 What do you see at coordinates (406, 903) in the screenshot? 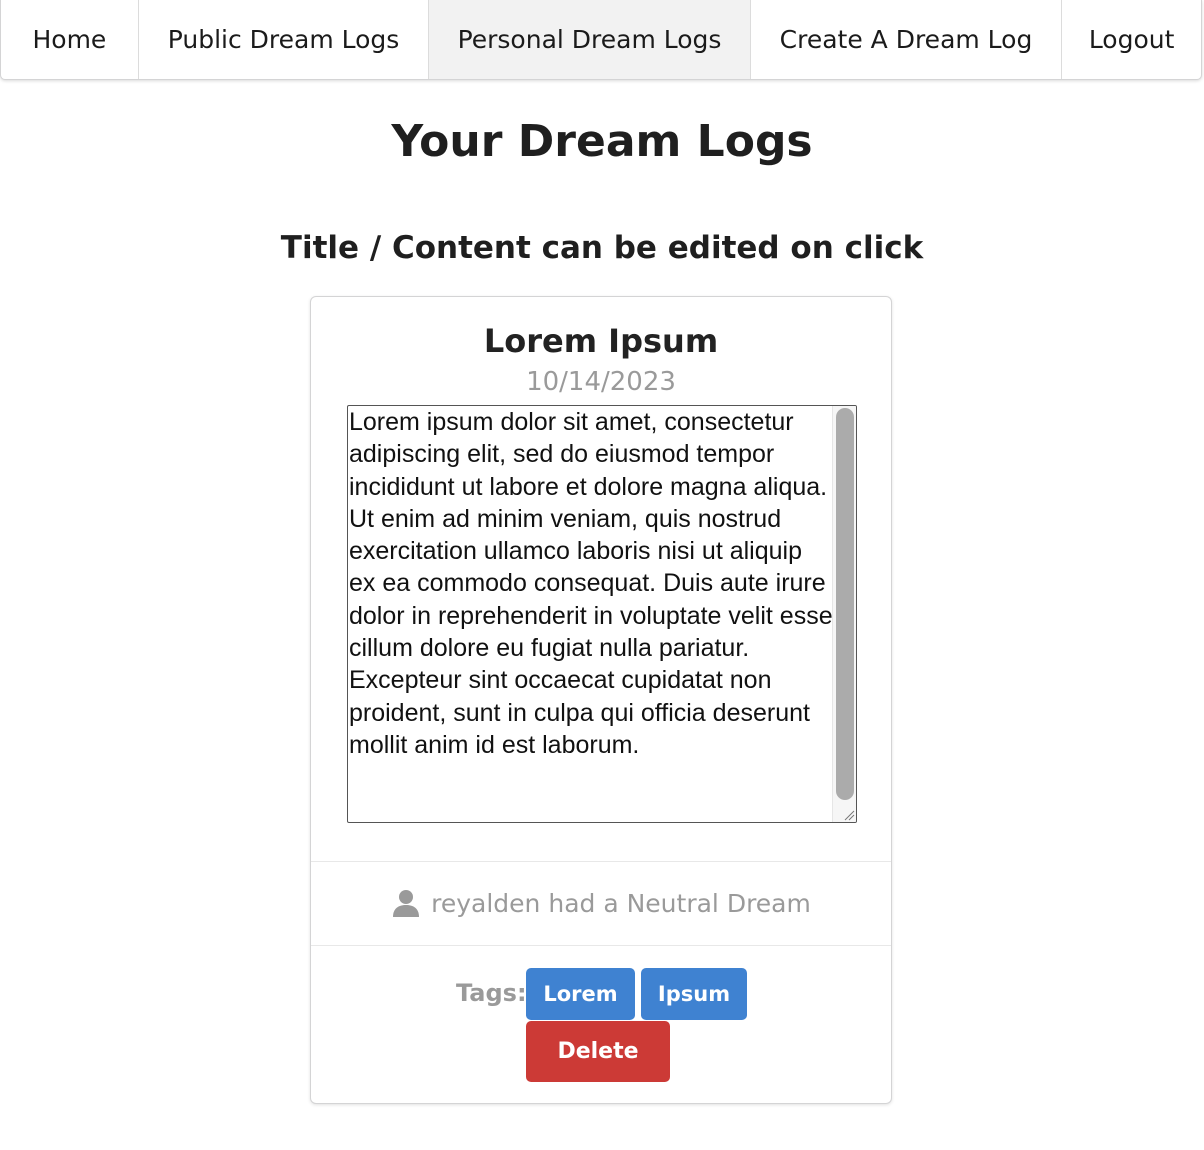
I see `user-icon` at bounding box center [406, 903].